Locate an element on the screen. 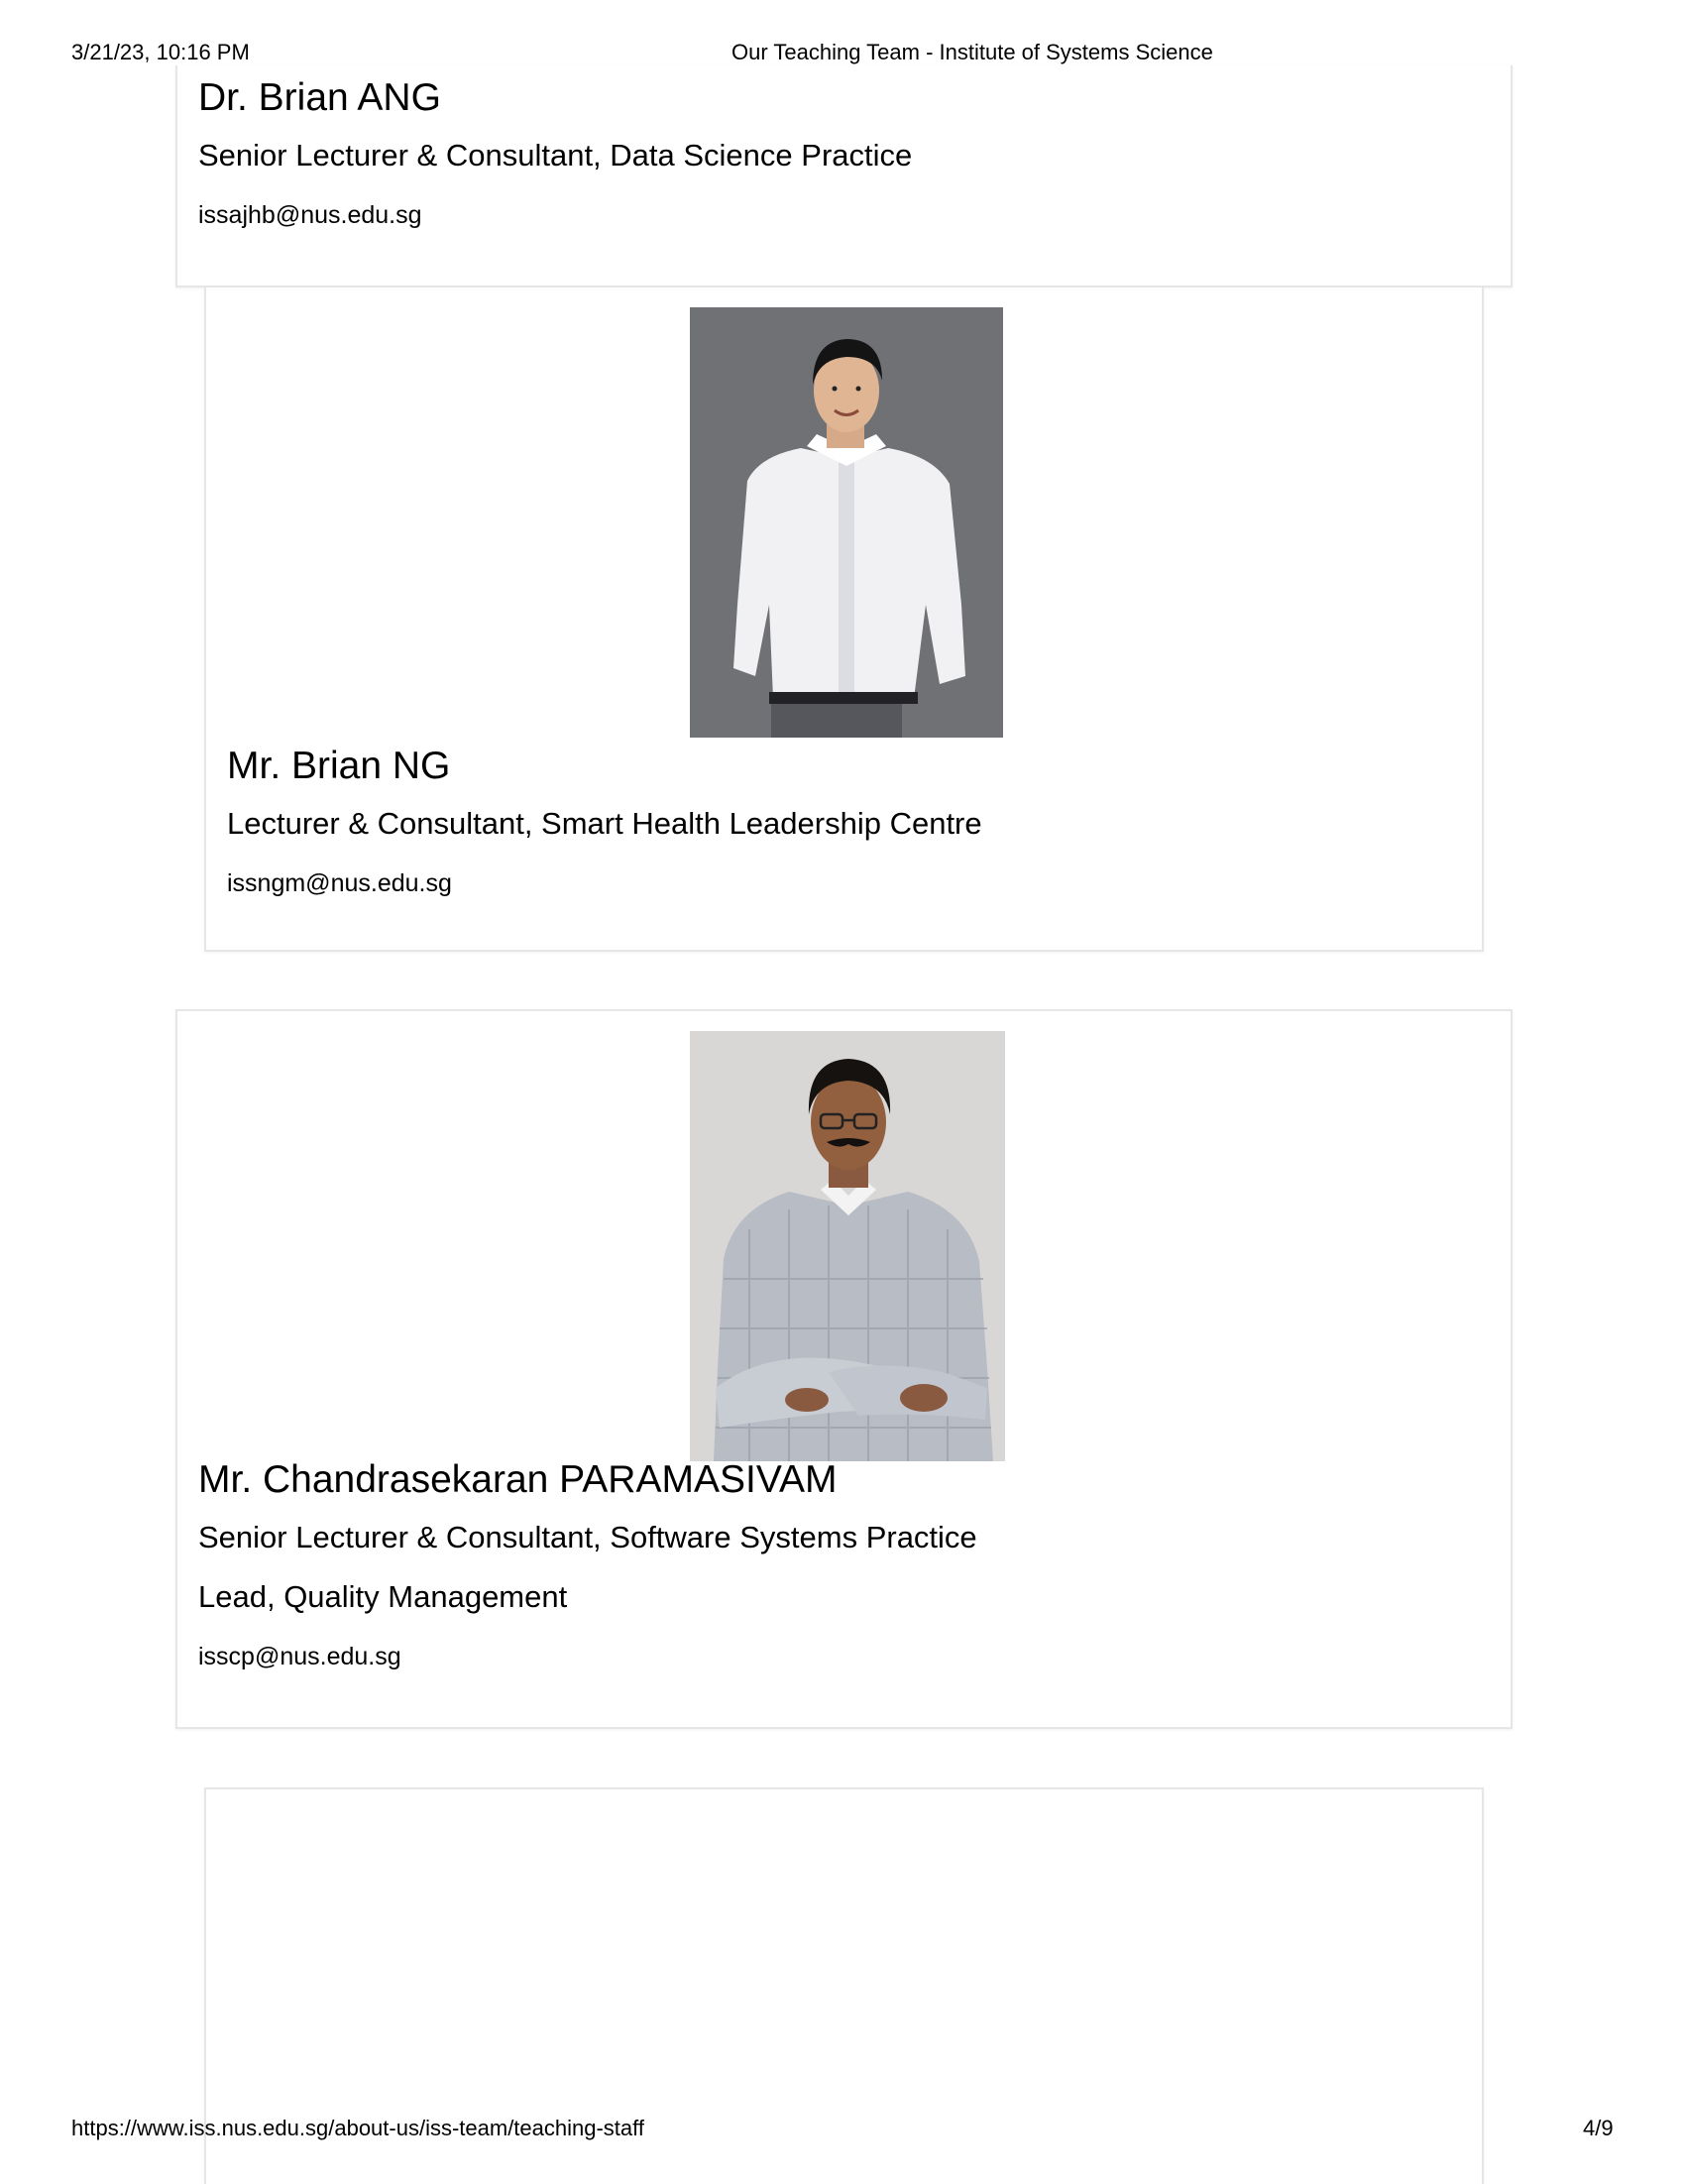  staff-email: issngm@nus.edu.sg is located at coordinates (339, 883).